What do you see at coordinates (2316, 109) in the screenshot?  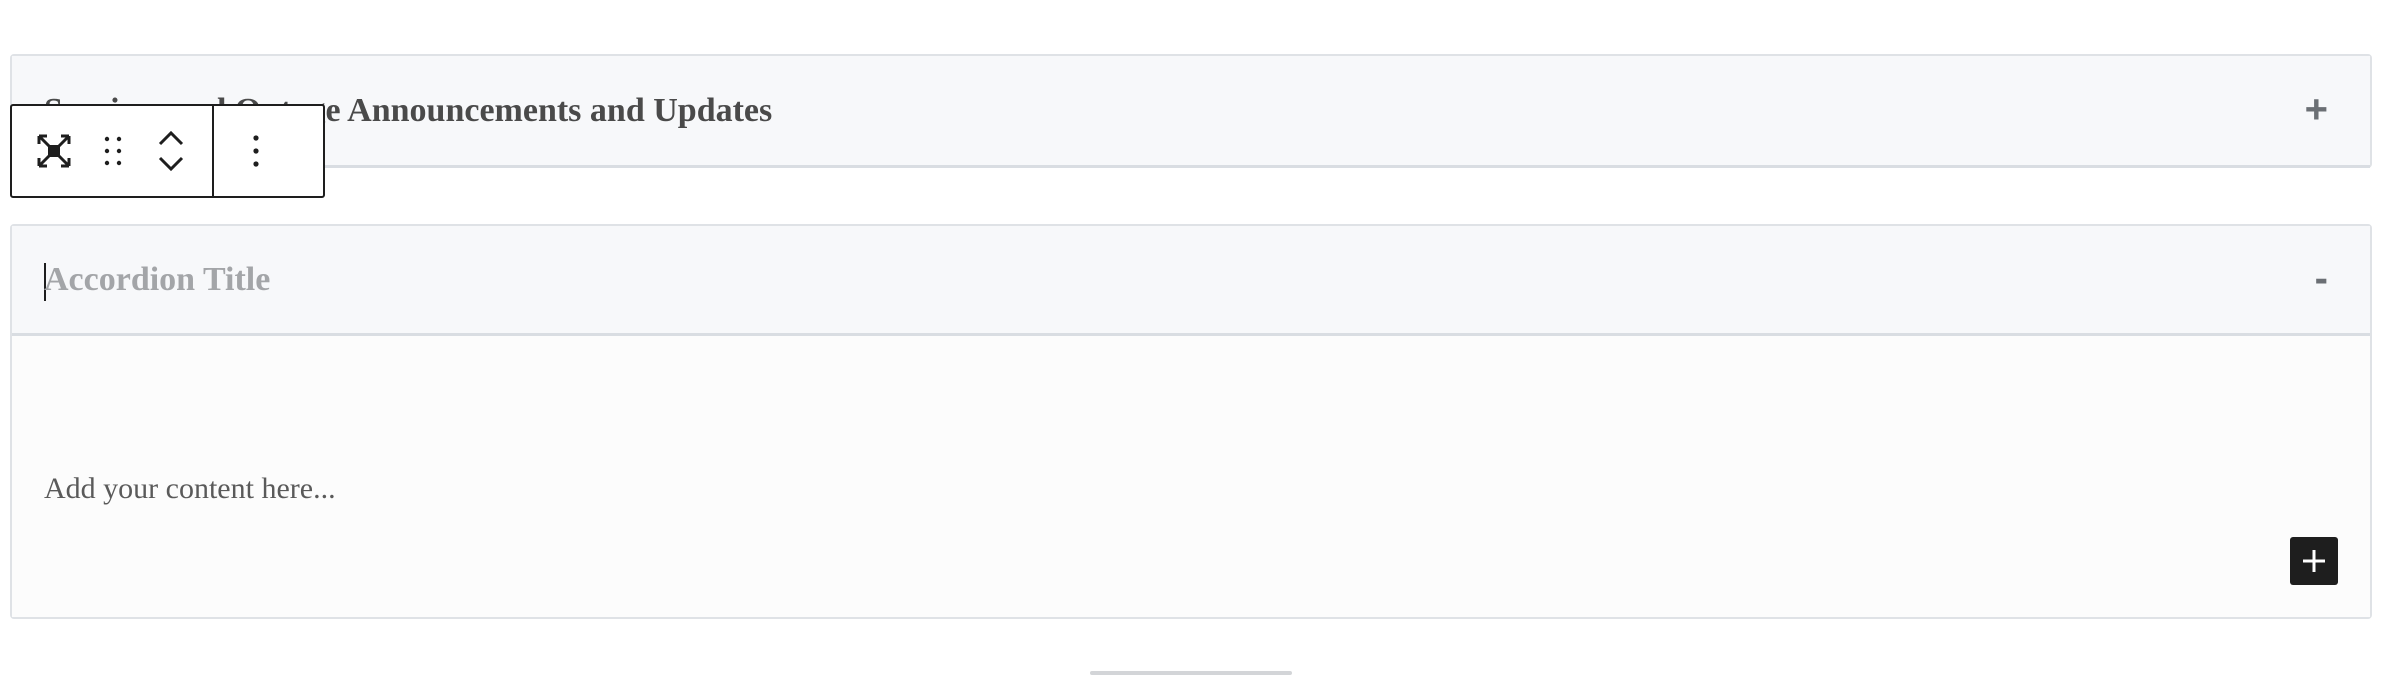 I see `expand-toggle-icon: +` at bounding box center [2316, 109].